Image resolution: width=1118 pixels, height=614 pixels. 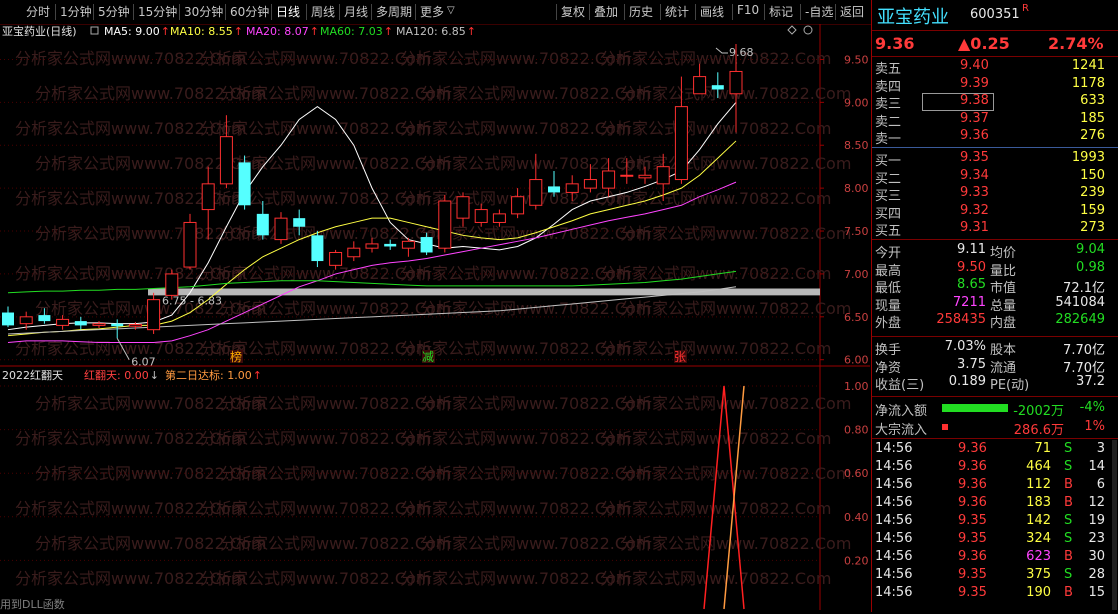 What do you see at coordinates (1038, 430) in the screenshot?
I see `flow-value-1: 286.6万` at bounding box center [1038, 430].